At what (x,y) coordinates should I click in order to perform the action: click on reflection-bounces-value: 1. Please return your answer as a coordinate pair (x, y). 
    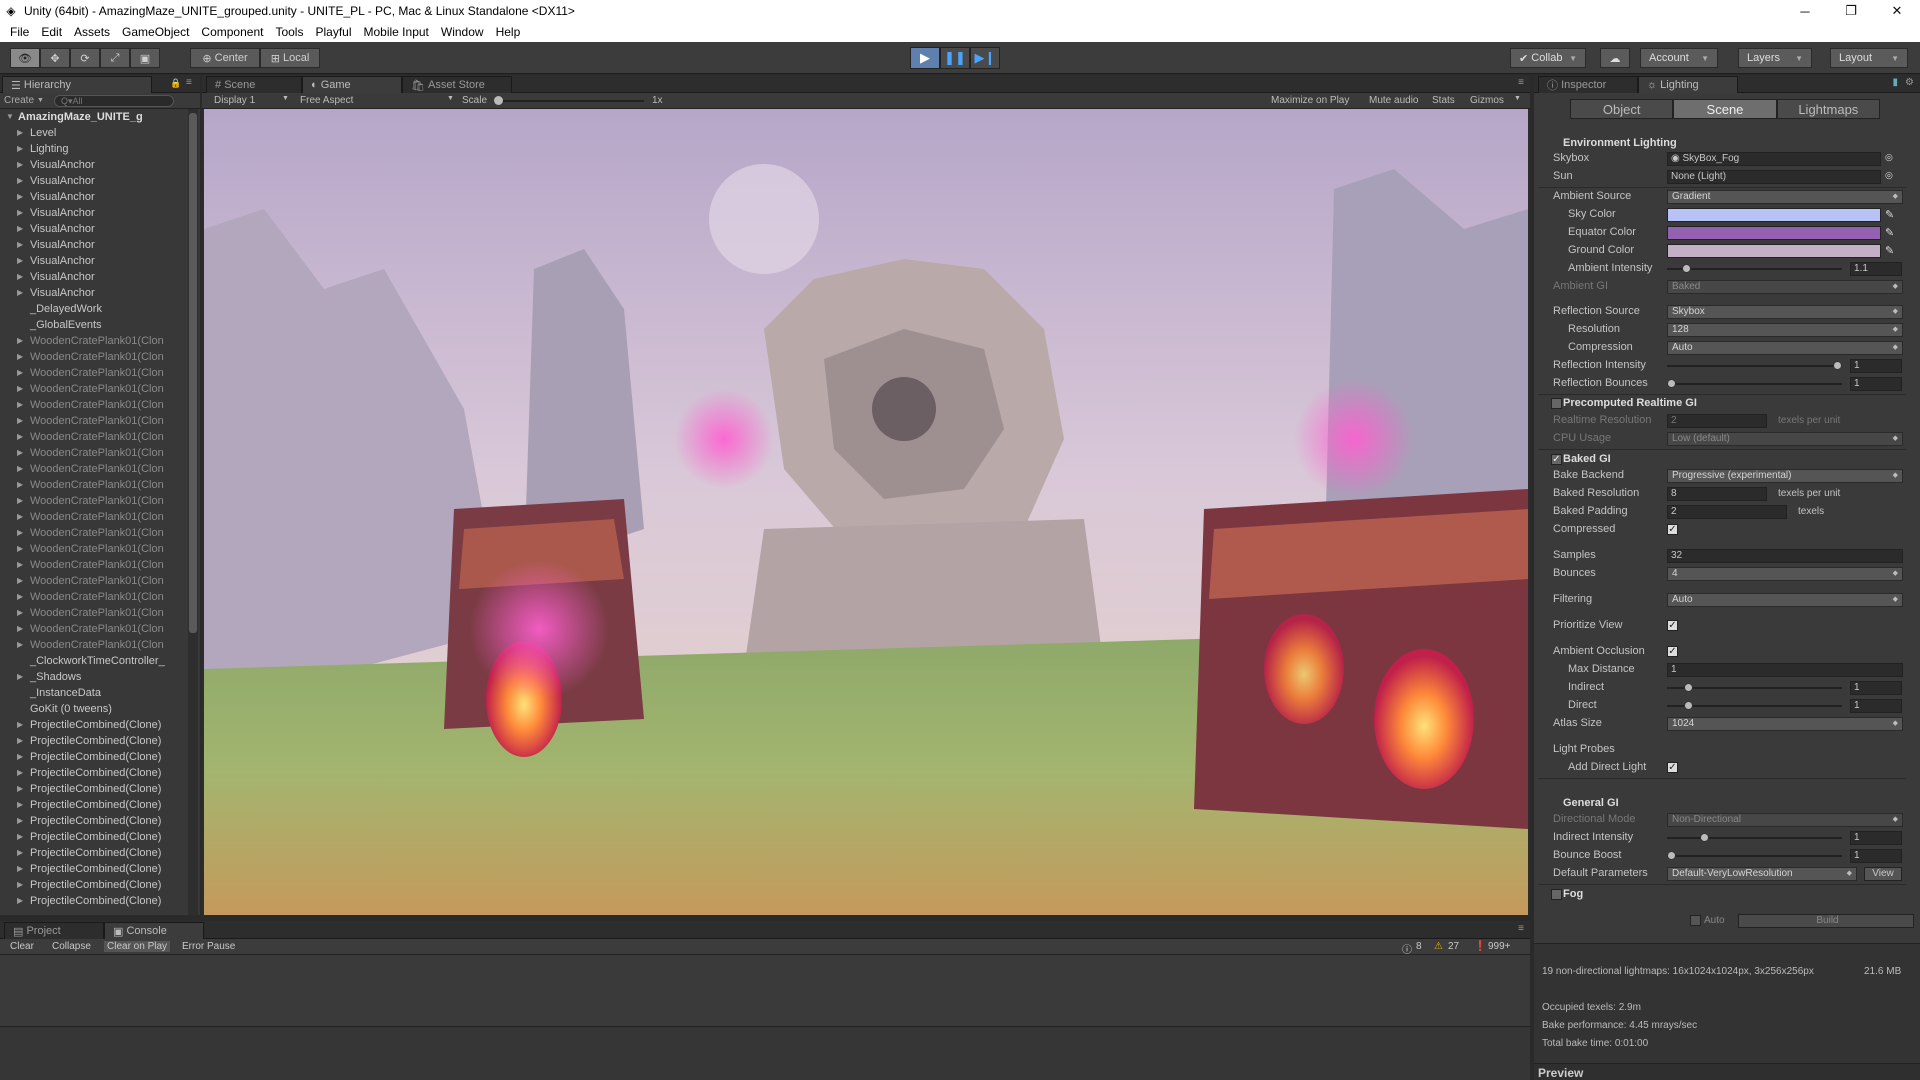
    Looking at the image, I should click on (1876, 384).